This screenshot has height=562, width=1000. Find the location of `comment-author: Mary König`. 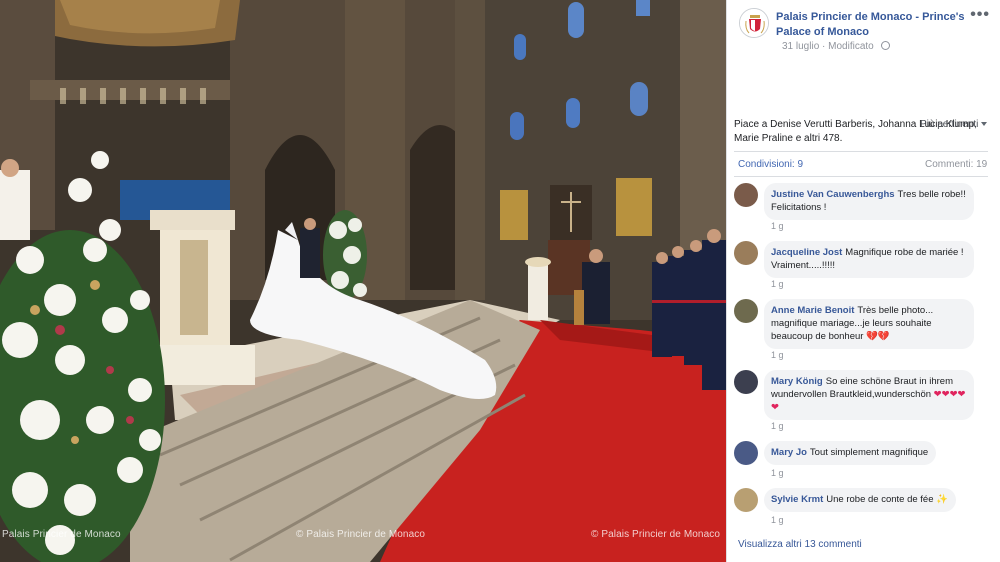

comment-author: Mary König is located at coordinates (797, 381).